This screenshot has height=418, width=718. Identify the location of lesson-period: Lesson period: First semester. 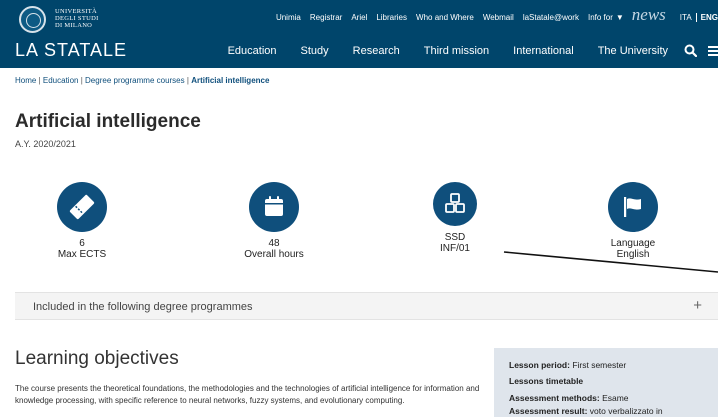
(613, 365).